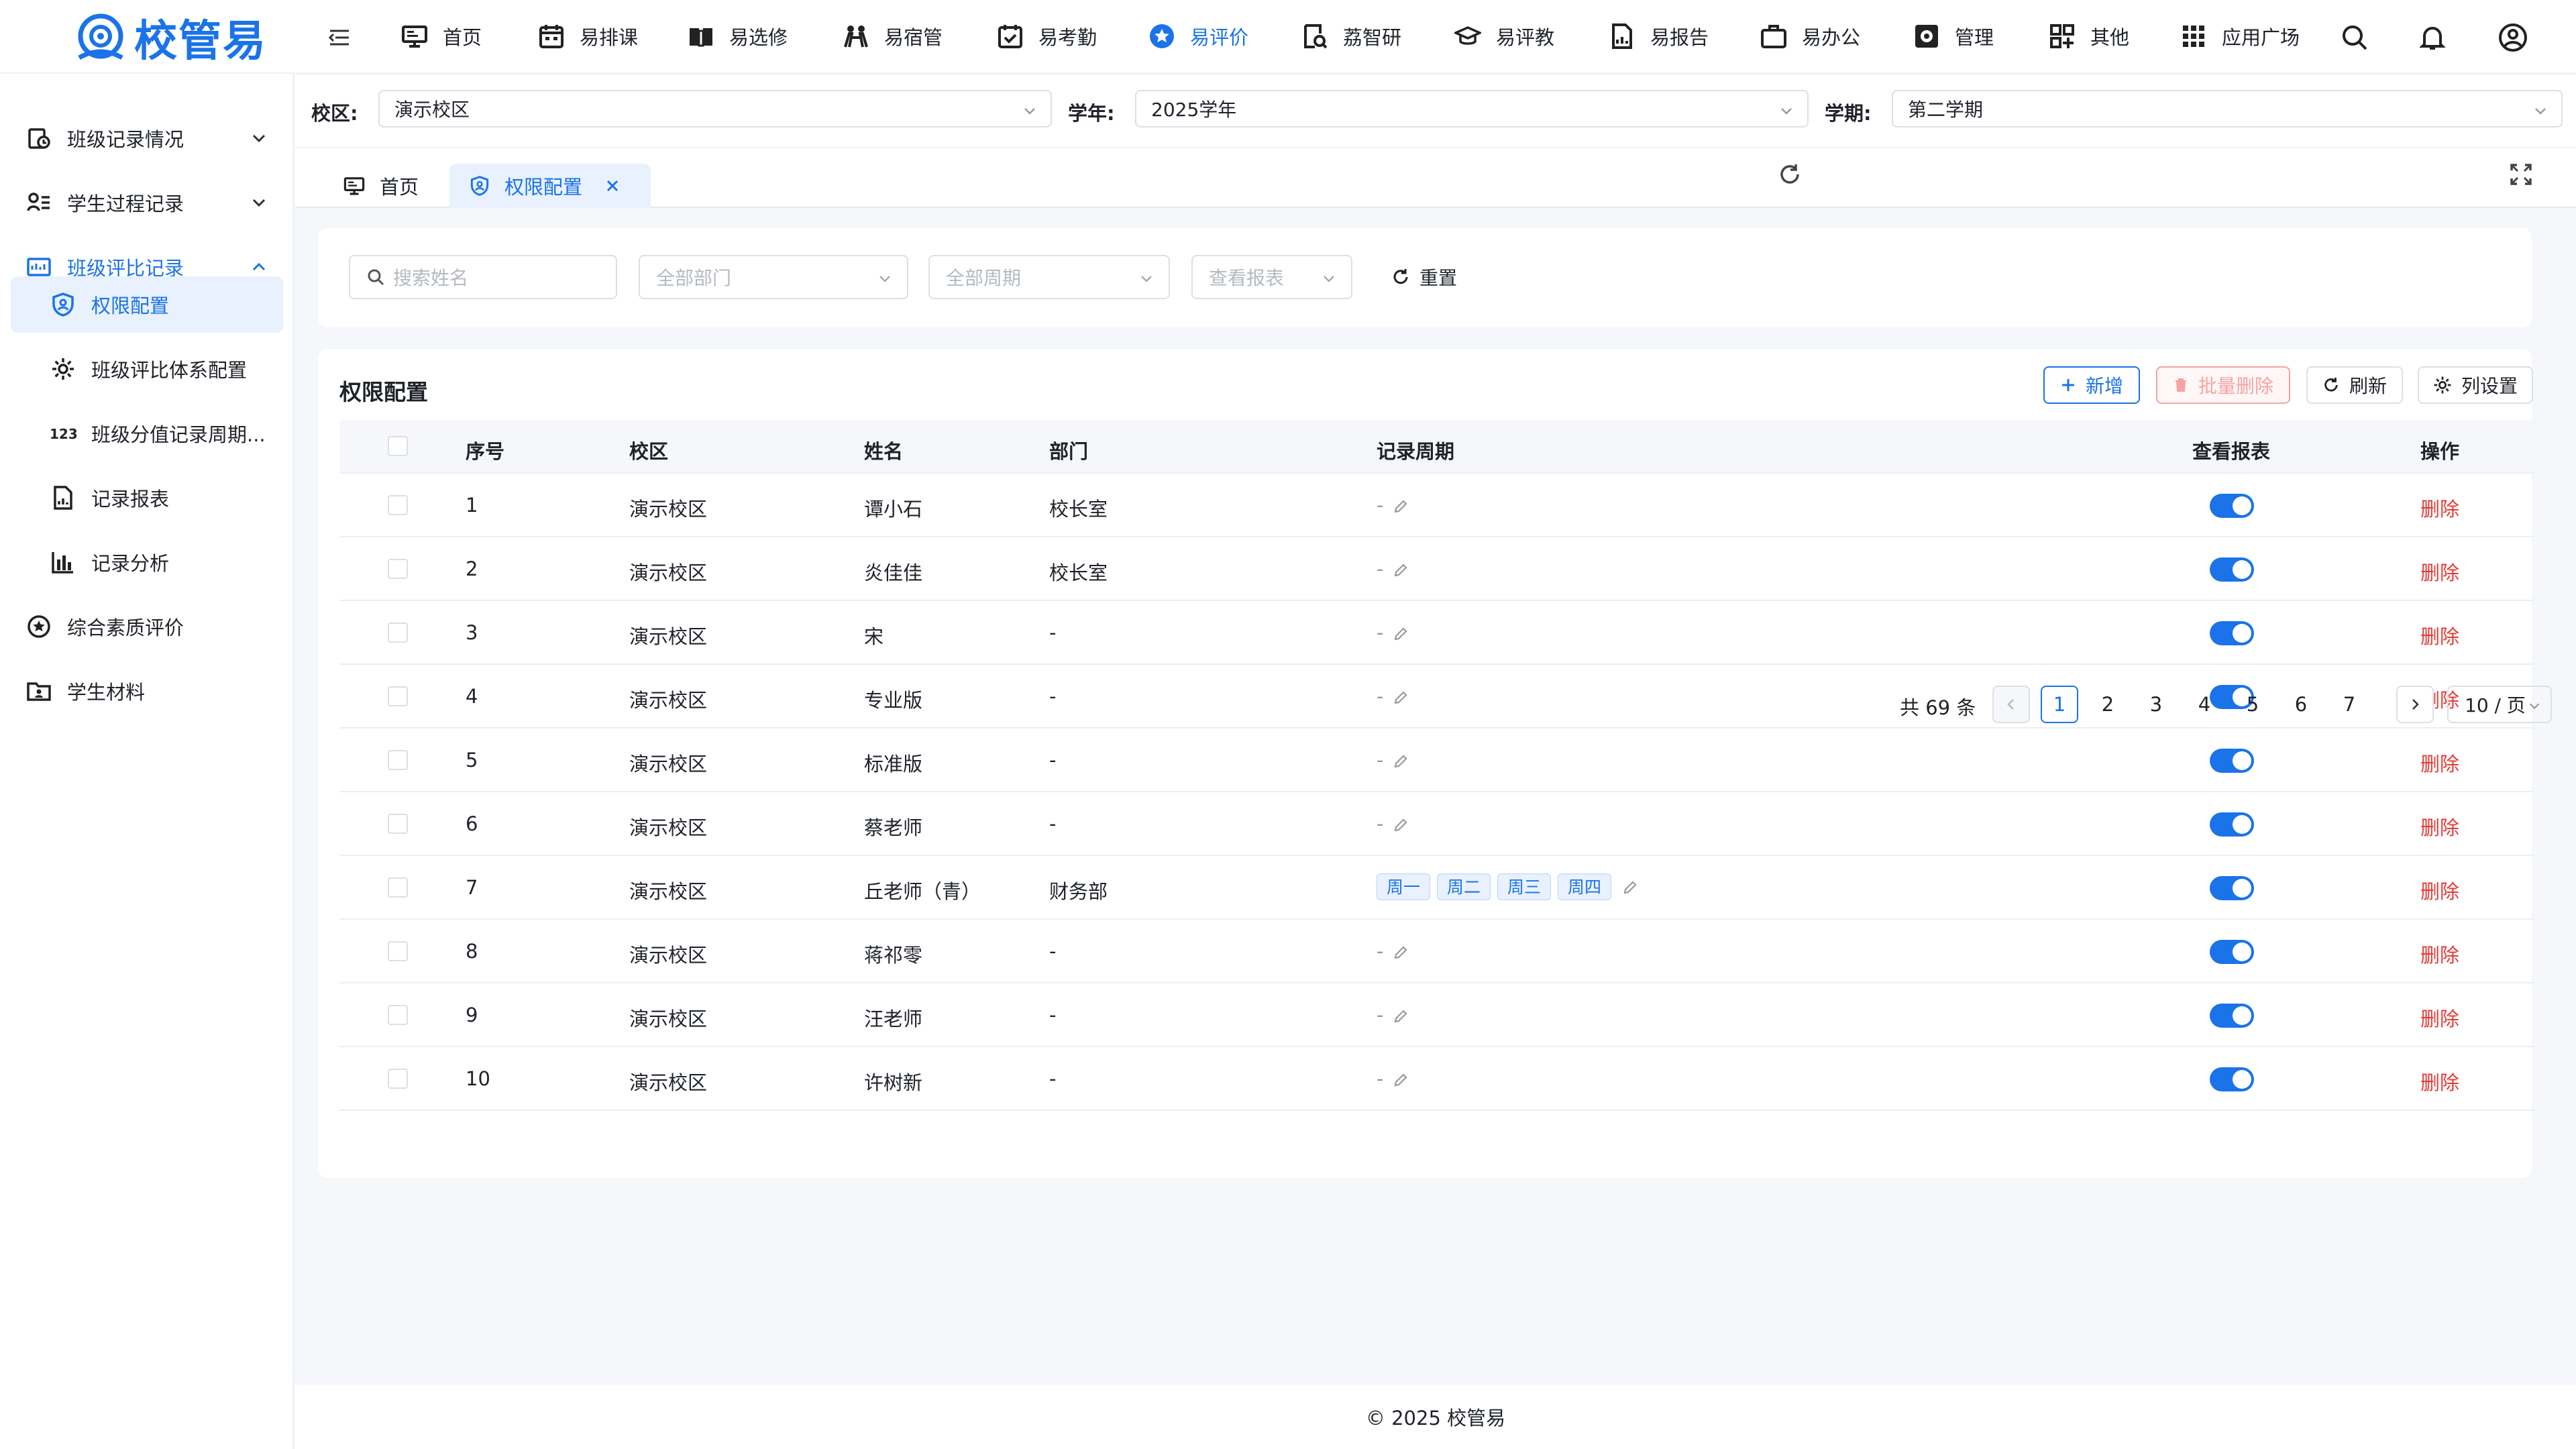 The height and width of the screenshot is (1449, 2576). What do you see at coordinates (1659, 36) in the screenshot?
I see `nav-item-report: 易报告` at bounding box center [1659, 36].